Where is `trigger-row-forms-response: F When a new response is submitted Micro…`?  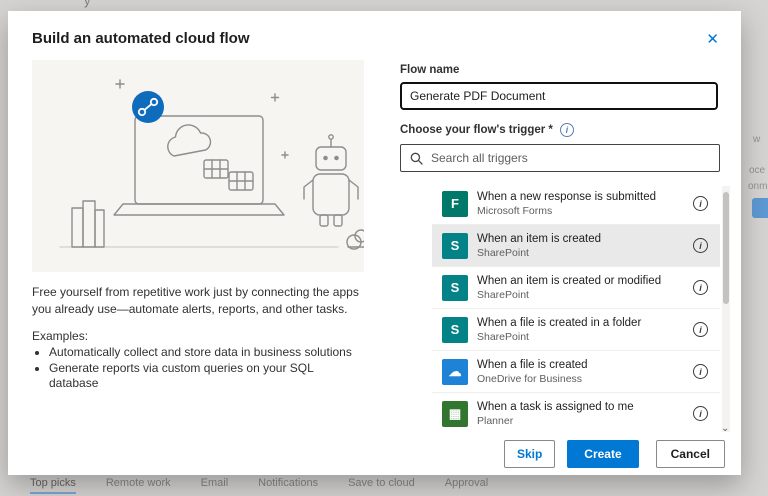 trigger-row-forms-response: F When a new response is submitted Micro… is located at coordinates (576, 204).